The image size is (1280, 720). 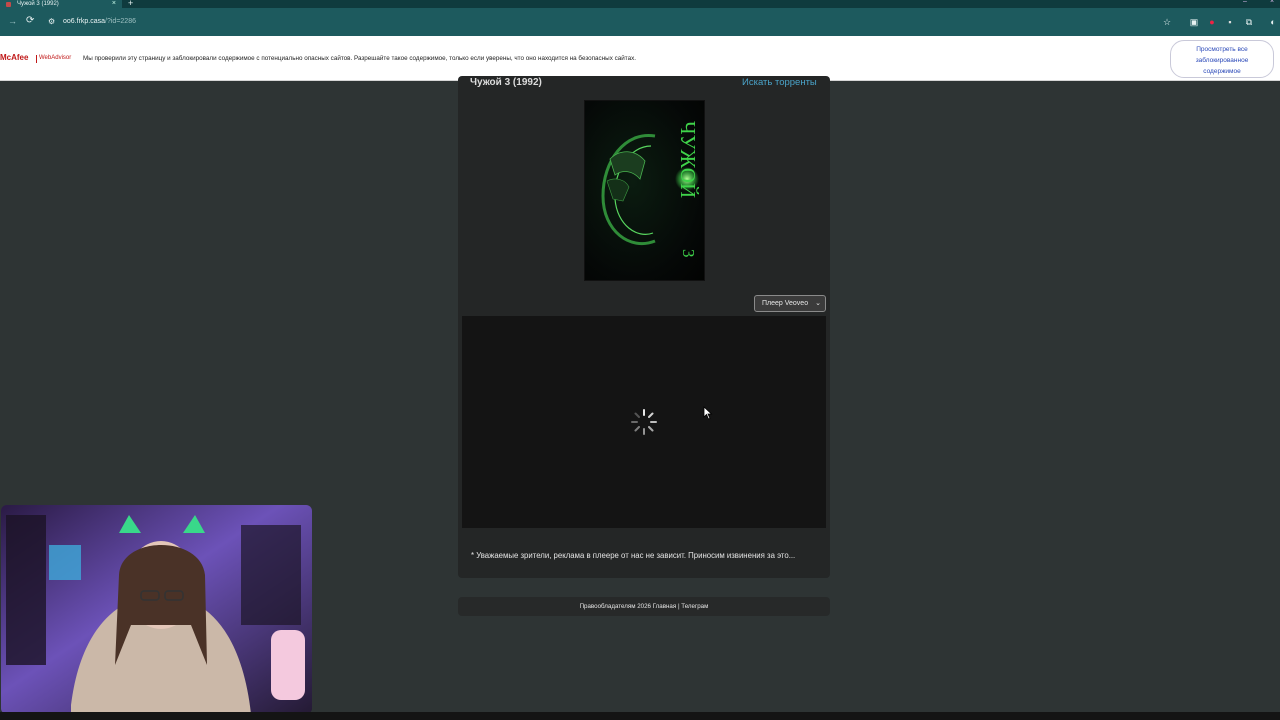 I want to click on tab-close-icon: ×, so click(x=114, y=4).